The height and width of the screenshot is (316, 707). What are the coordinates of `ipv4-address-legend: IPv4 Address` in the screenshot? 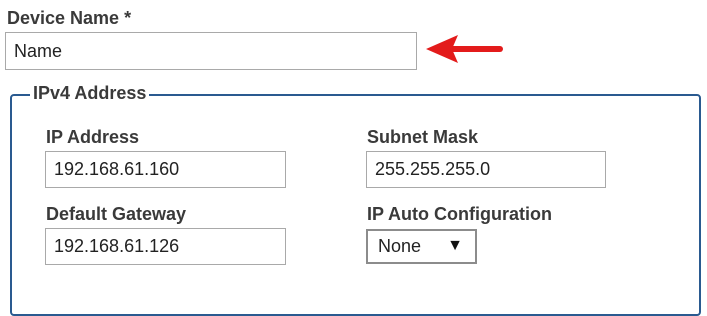 It's located at (90, 93).